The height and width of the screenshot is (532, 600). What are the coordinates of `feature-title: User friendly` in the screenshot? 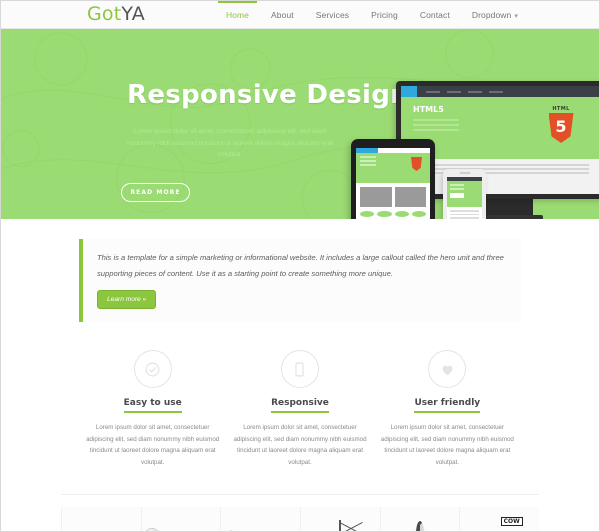 It's located at (447, 406).